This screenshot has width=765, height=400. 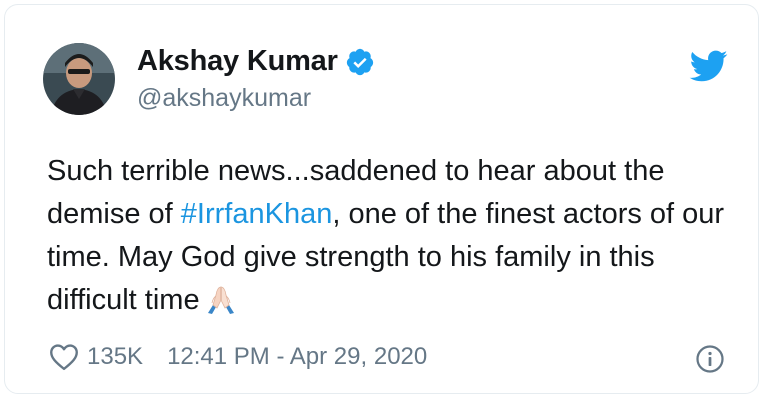 I want to click on tweet-header: Akshay Kumar @akshaykumar, so click(x=209, y=79).